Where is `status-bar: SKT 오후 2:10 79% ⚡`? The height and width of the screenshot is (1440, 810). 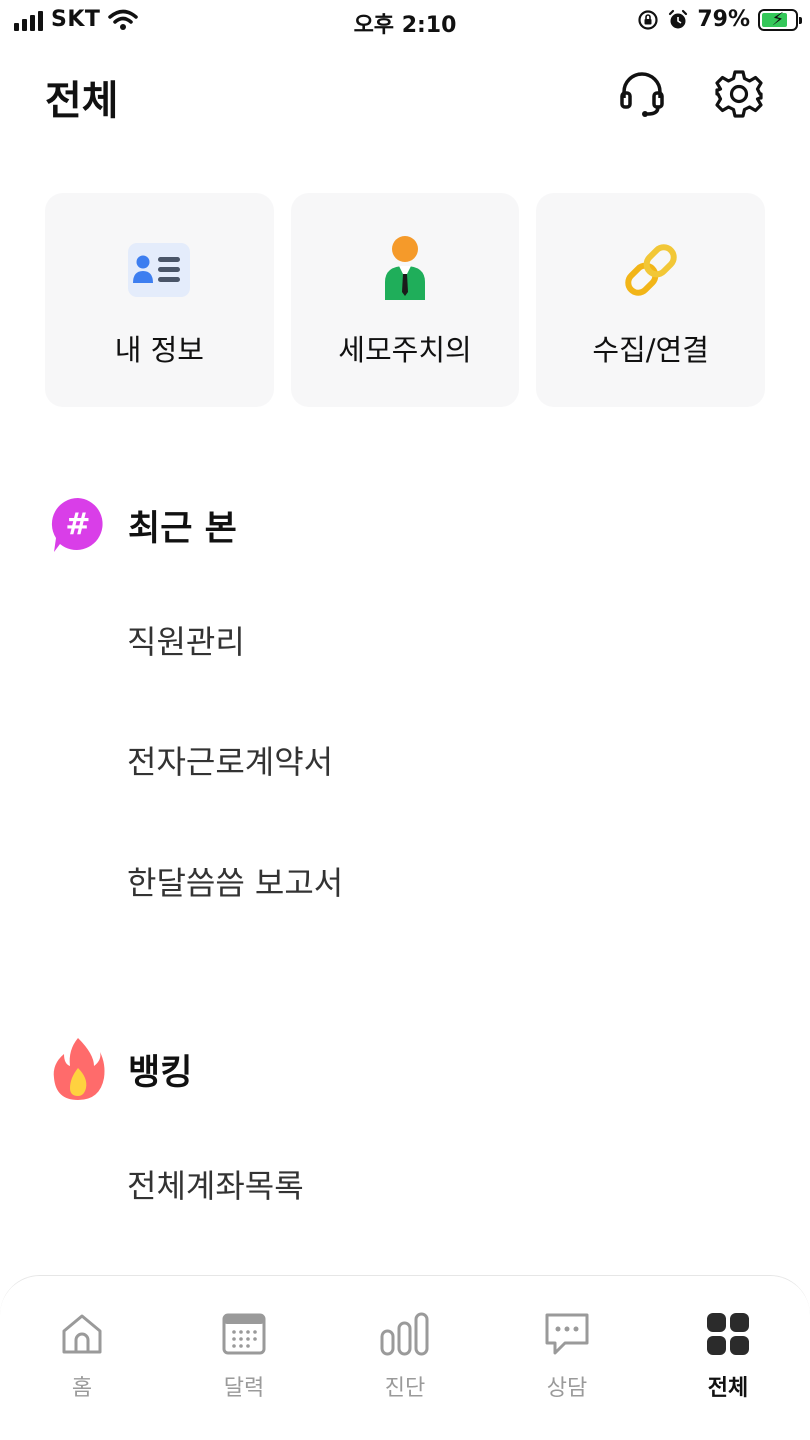 status-bar: SKT 오후 2:10 79% ⚡ is located at coordinates (405, 20).